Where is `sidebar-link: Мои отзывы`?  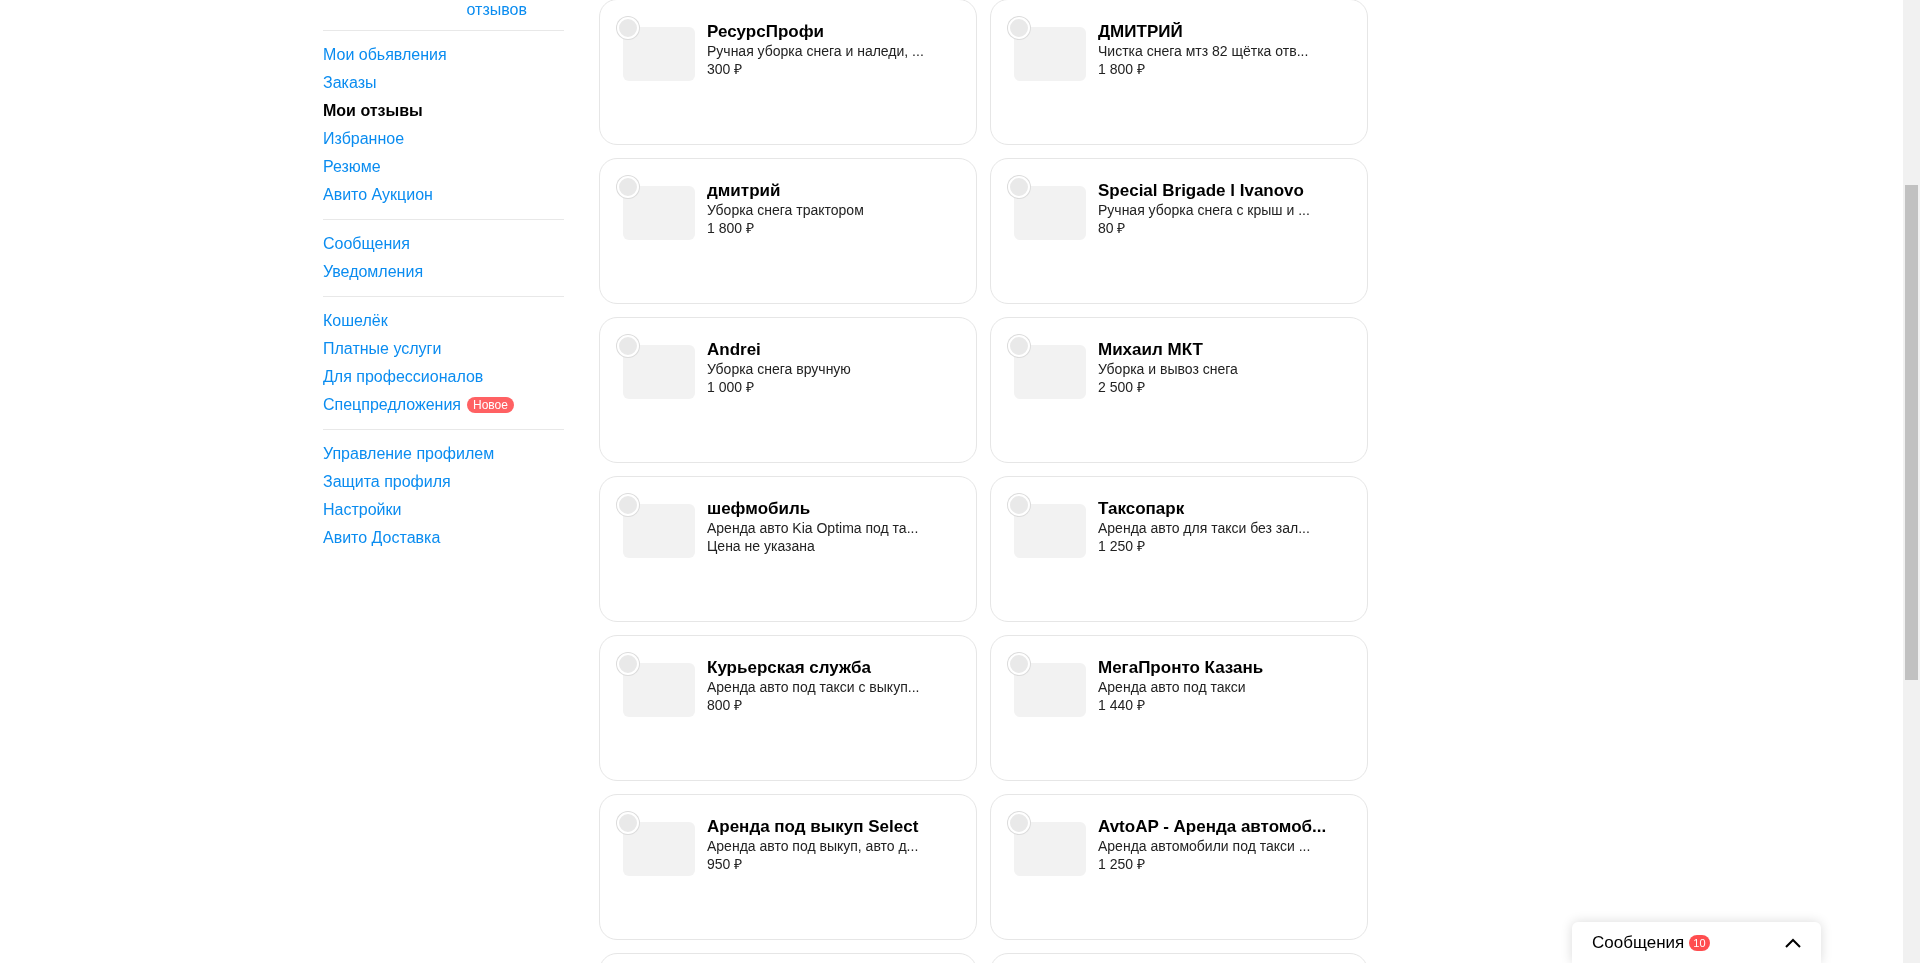
sidebar-link: Мои отзывы is located at coordinates (373, 111).